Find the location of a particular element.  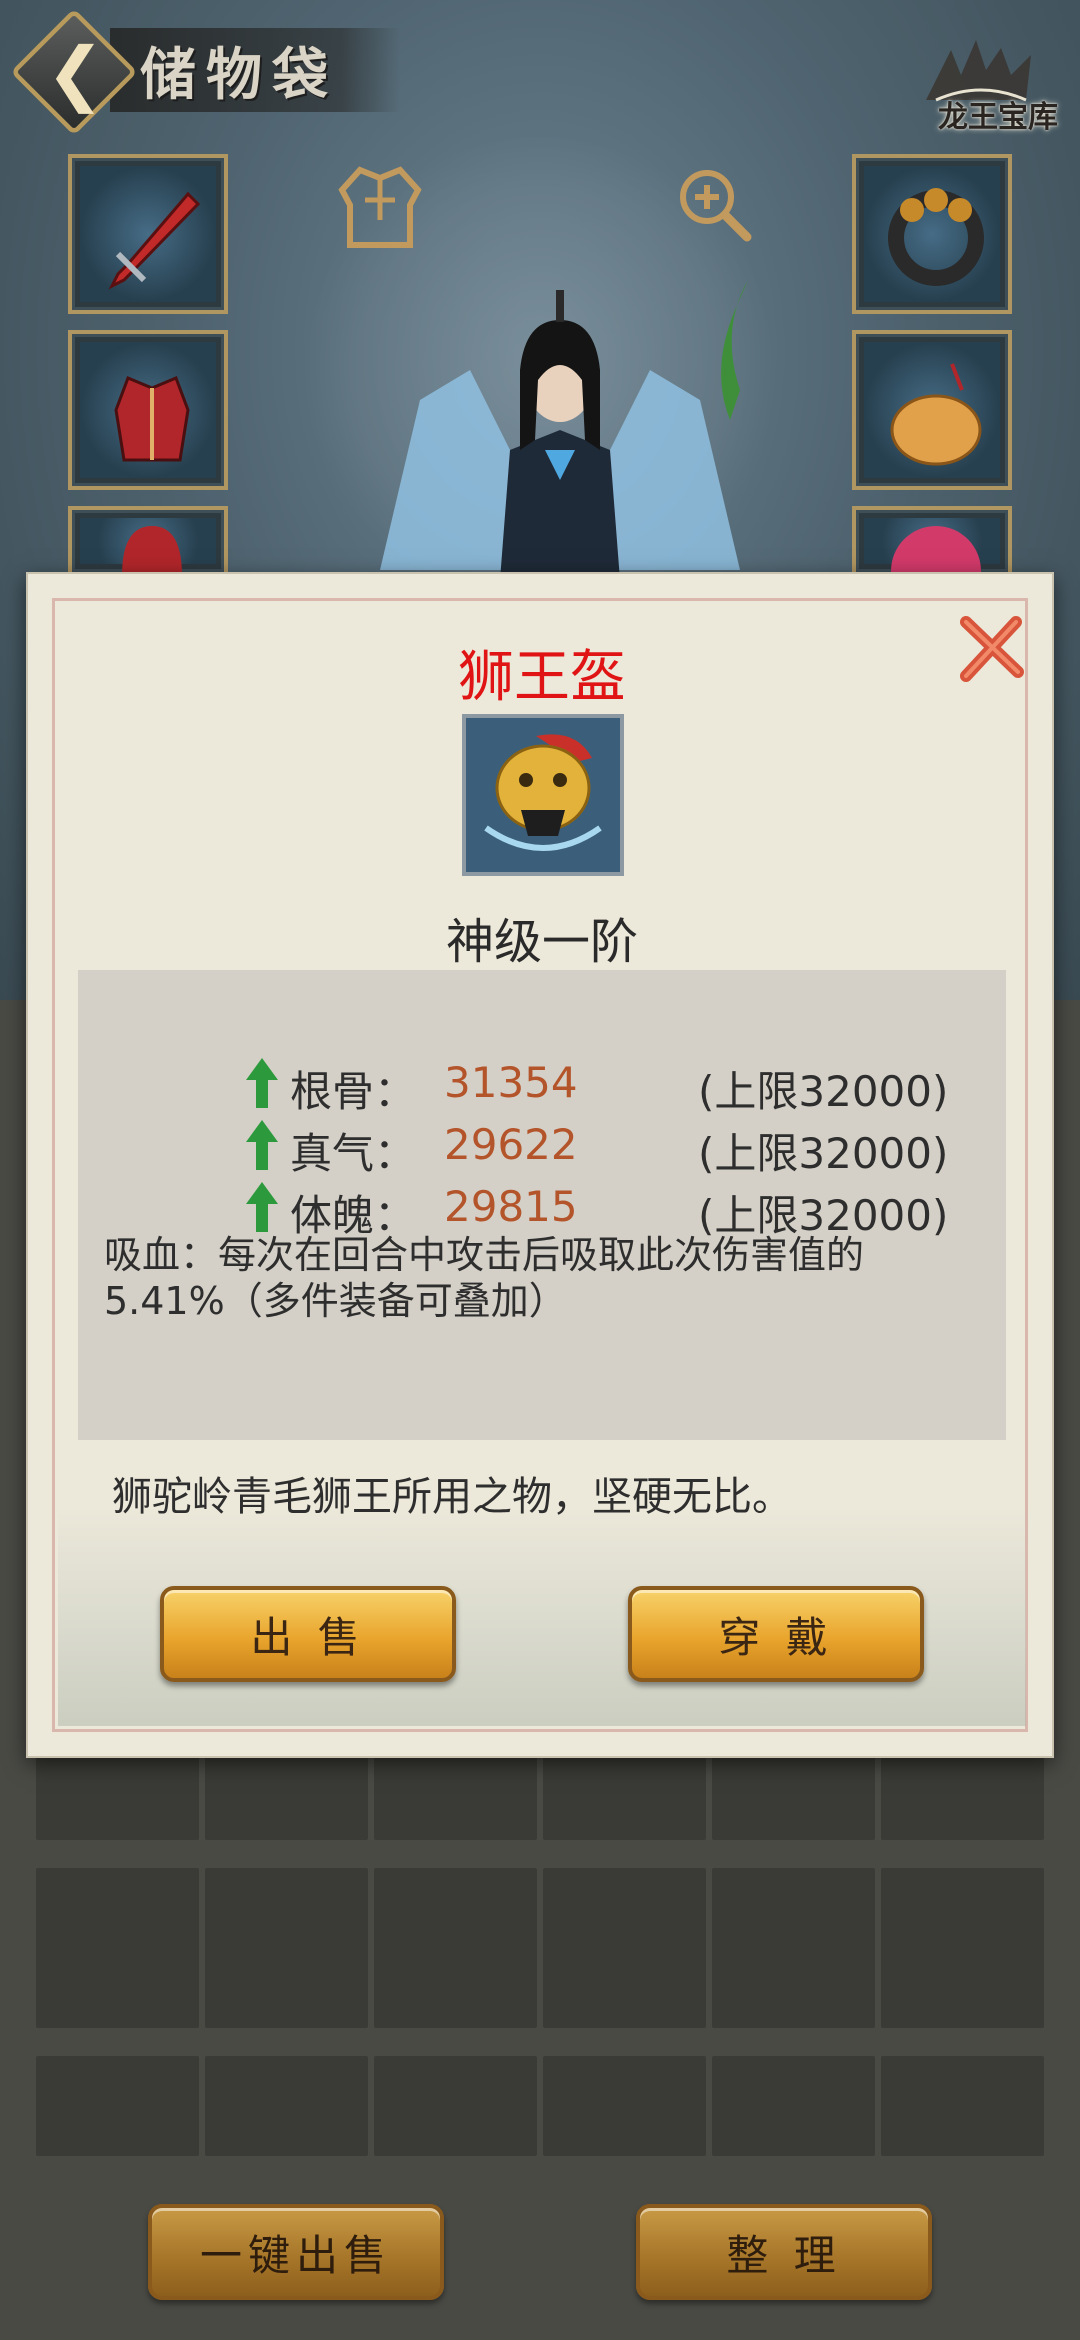

stat-value: 29622 is located at coordinates (511, 1144).